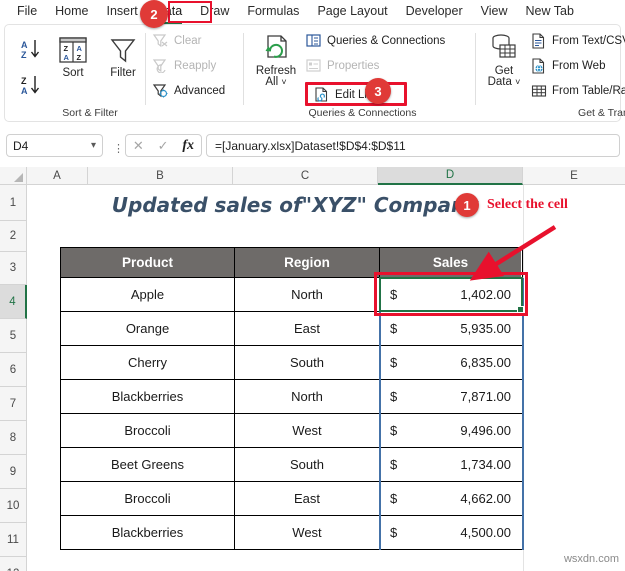  What do you see at coordinates (307, 262) in the screenshot?
I see `table-header-region: Region` at bounding box center [307, 262].